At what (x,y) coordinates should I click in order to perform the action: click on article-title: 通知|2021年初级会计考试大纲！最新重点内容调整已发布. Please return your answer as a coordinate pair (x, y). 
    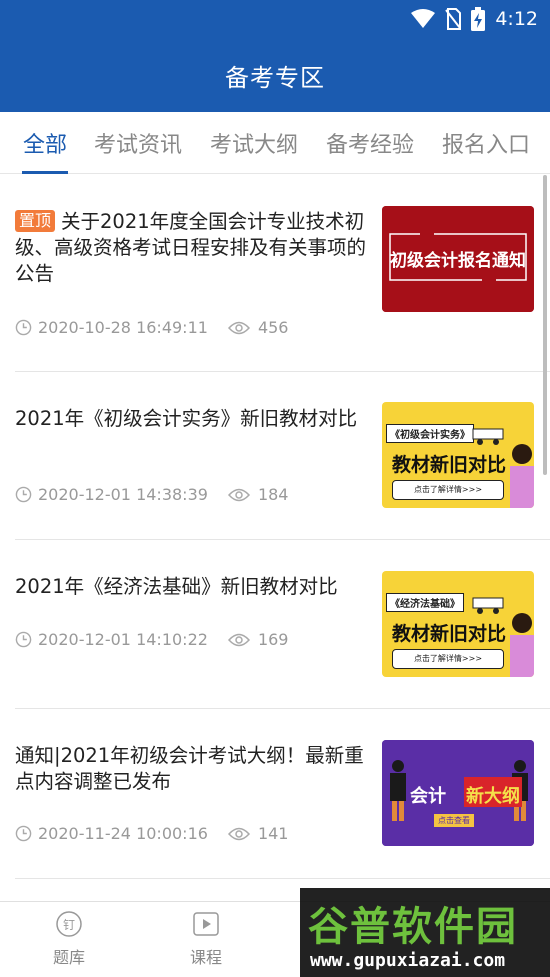
    Looking at the image, I should click on (189, 768).